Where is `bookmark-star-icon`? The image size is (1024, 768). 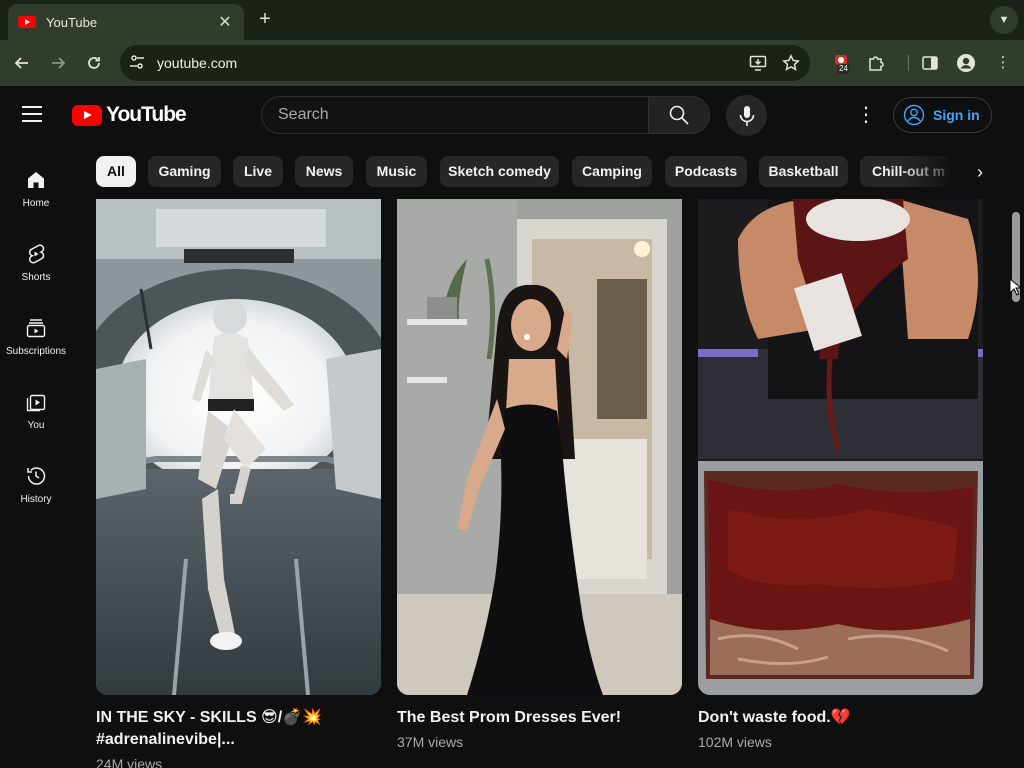 bookmark-star-icon is located at coordinates (791, 63).